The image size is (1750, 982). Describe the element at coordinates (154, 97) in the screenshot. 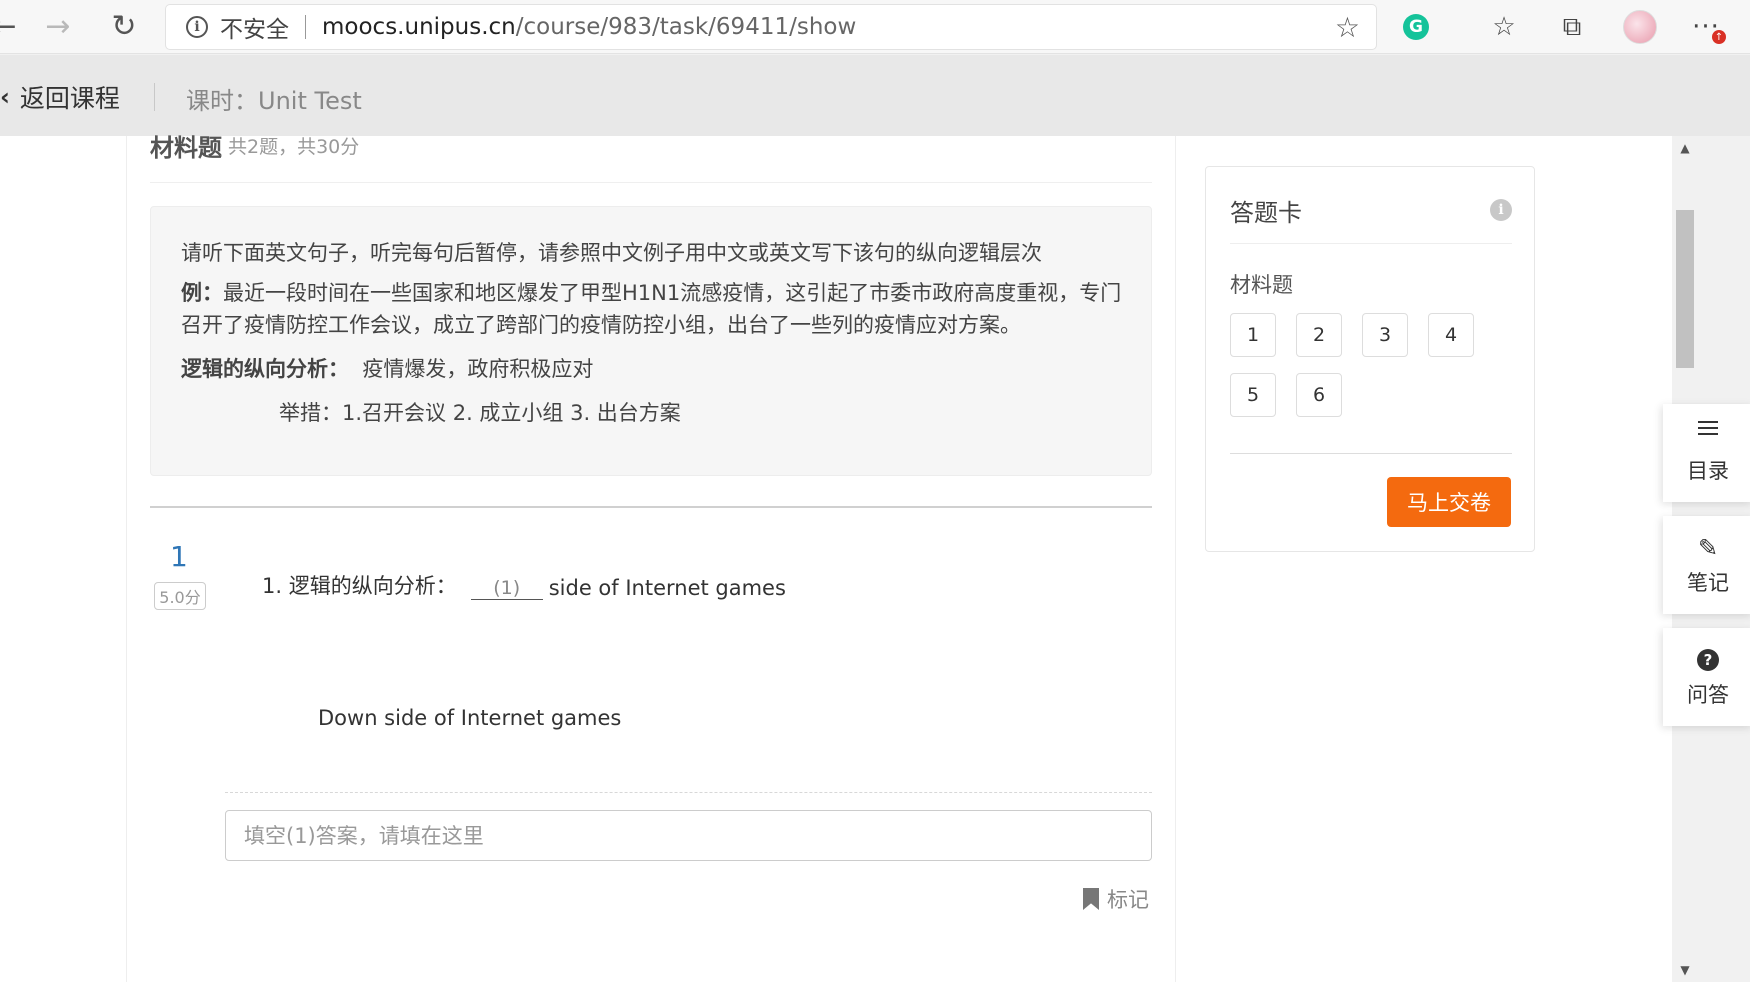

I see `header-divider` at that location.